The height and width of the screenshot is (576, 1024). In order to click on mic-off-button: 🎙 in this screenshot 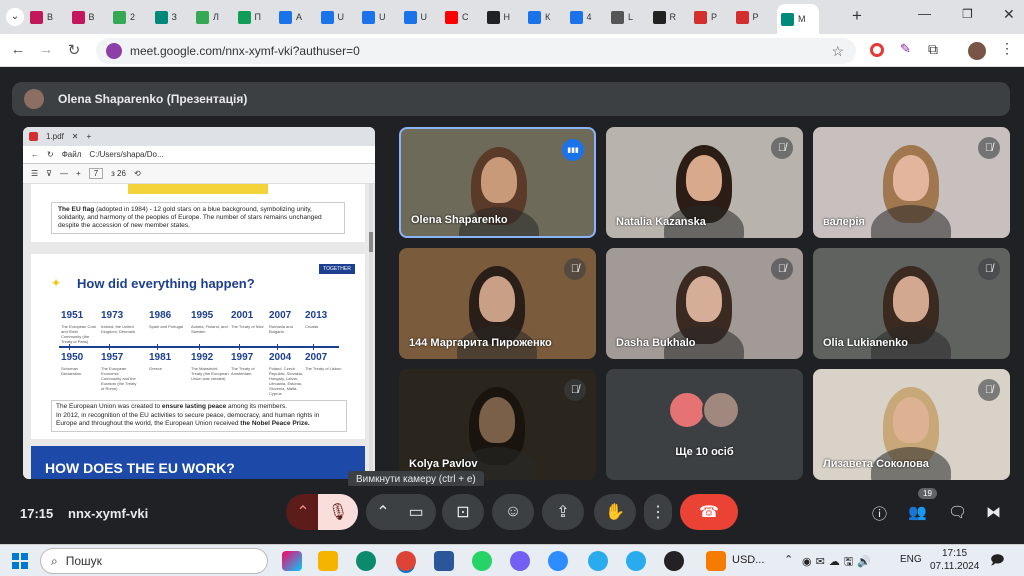, I will do `click(338, 512)`.